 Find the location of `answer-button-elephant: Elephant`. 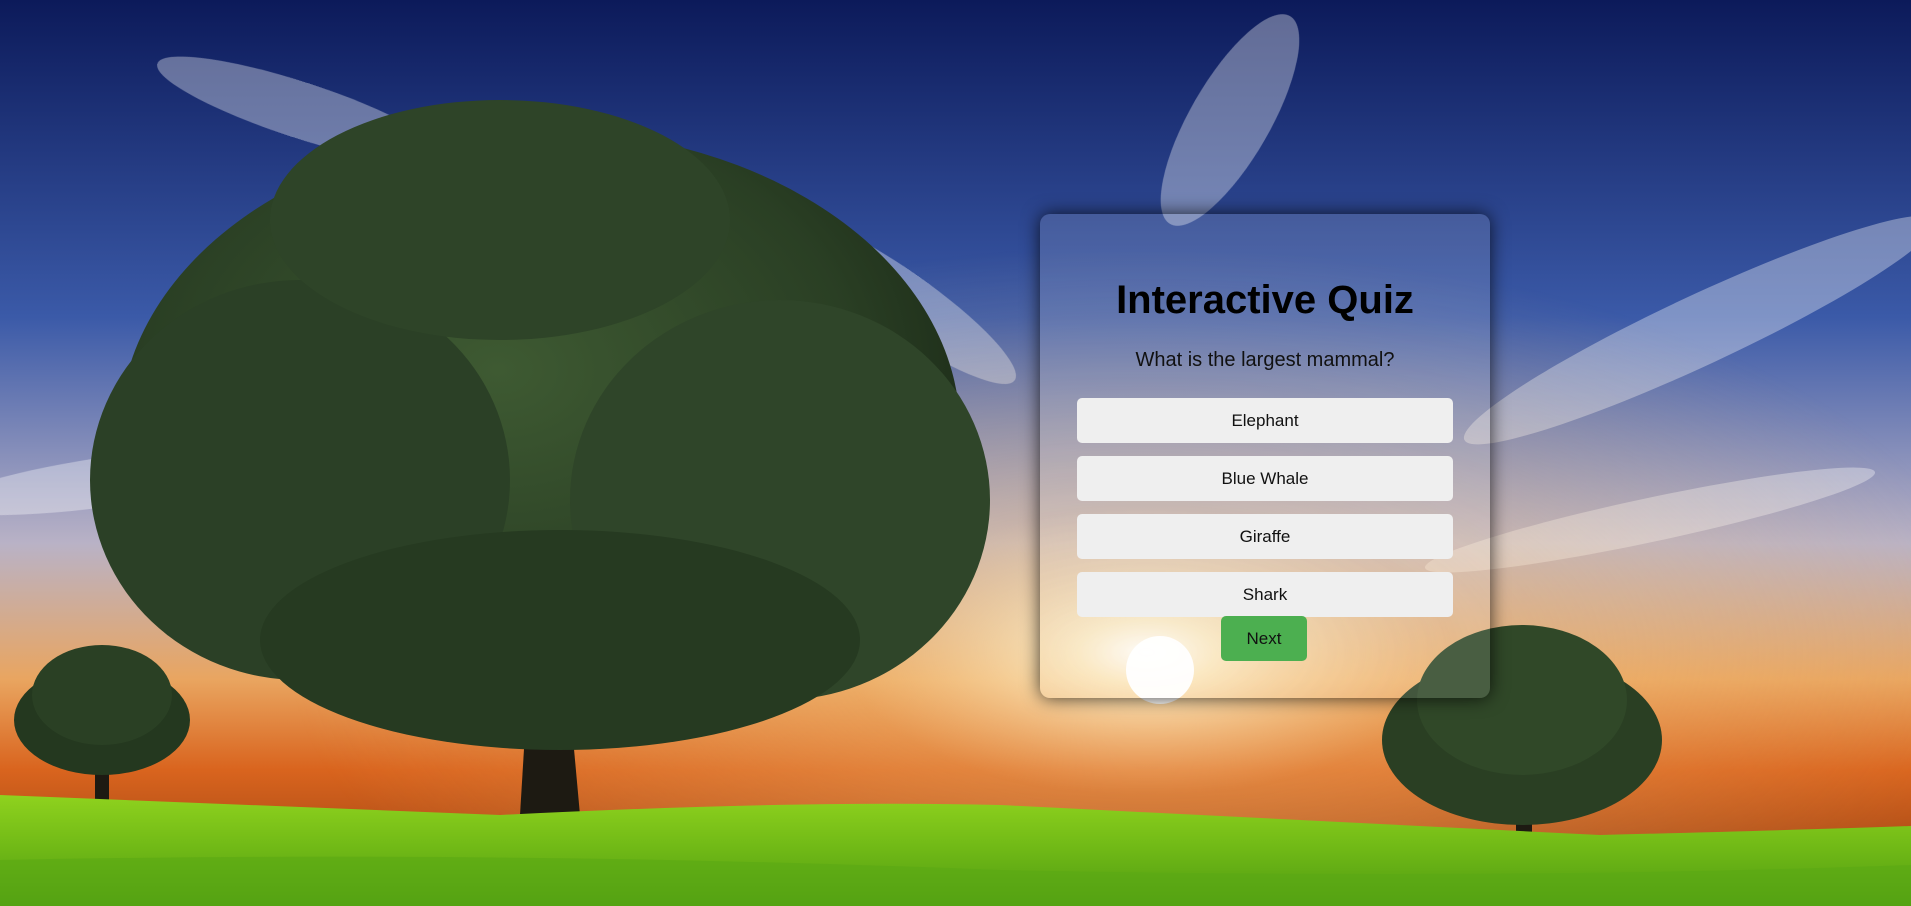

answer-button-elephant: Elephant is located at coordinates (1265, 420).